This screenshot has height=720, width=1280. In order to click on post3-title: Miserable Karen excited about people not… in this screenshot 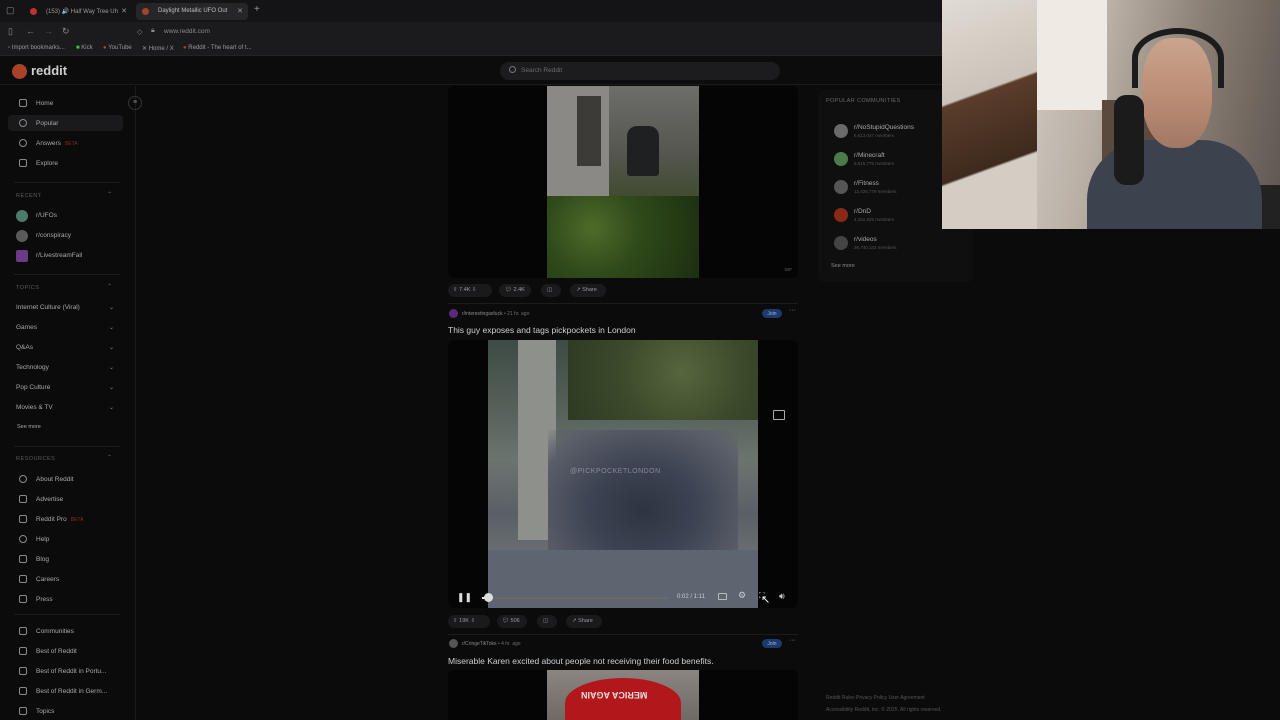, I will do `click(581, 661)`.